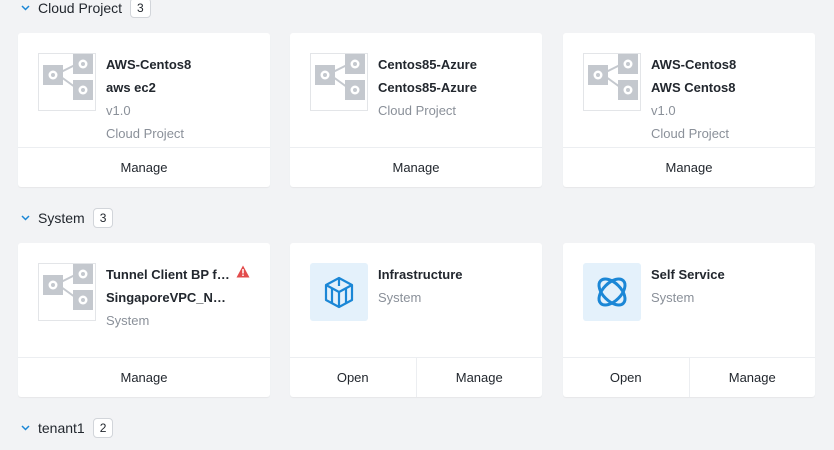 This screenshot has height=450, width=834. Describe the element at coordinates (80, 8) in the screenshot. I see `section-title: Cloud Project` at that location.